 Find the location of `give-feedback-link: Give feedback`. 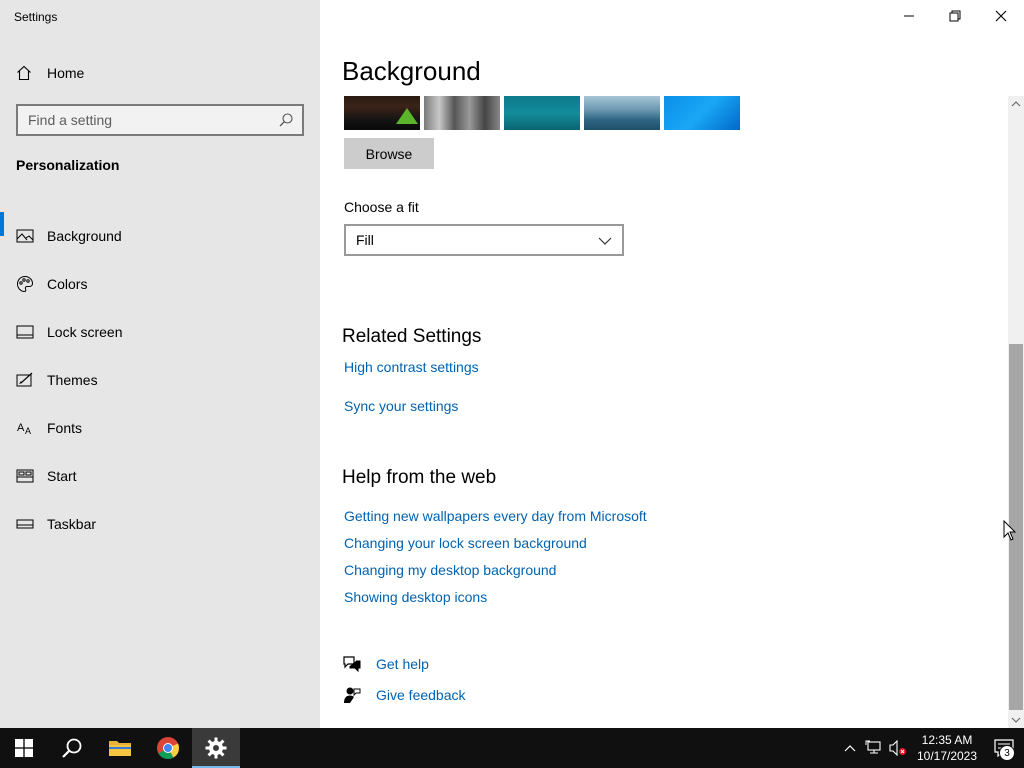

give-feedback-link: Give feedback is located at coordinates (421, 695).